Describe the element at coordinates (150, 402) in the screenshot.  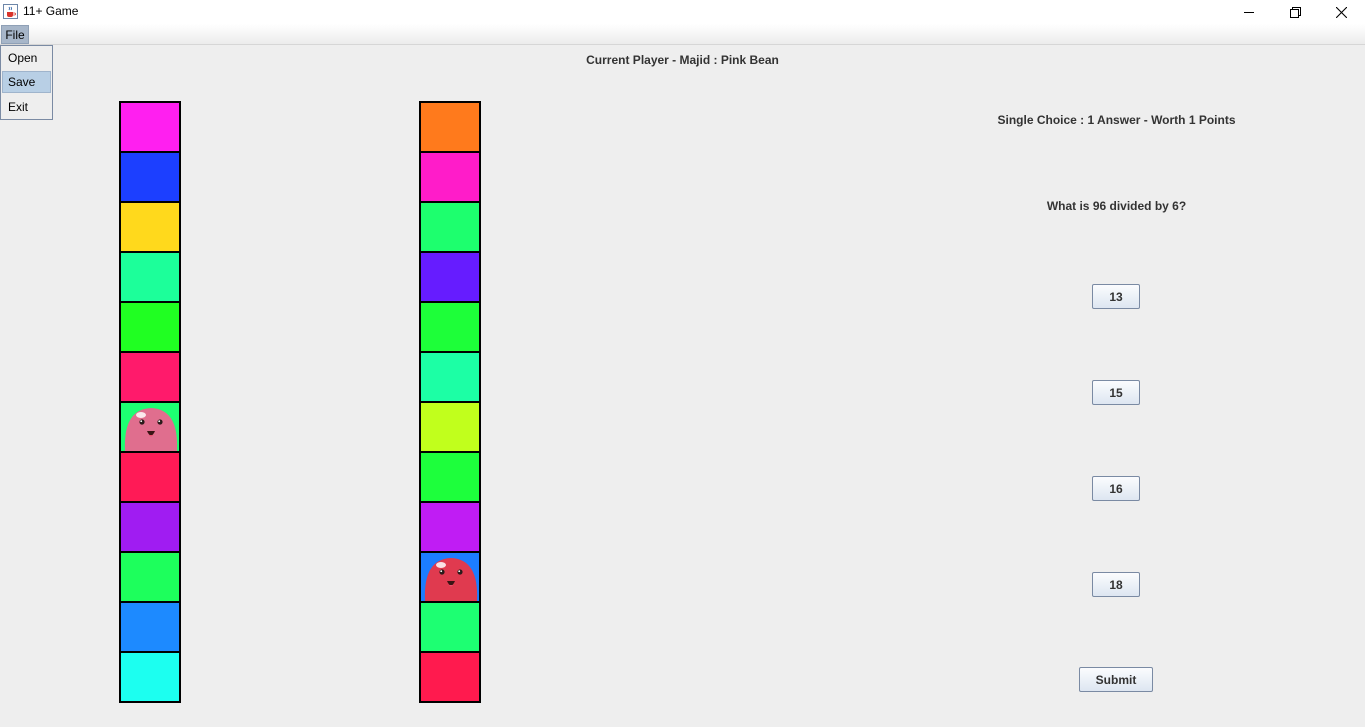
I see `player-board-left` at that location.